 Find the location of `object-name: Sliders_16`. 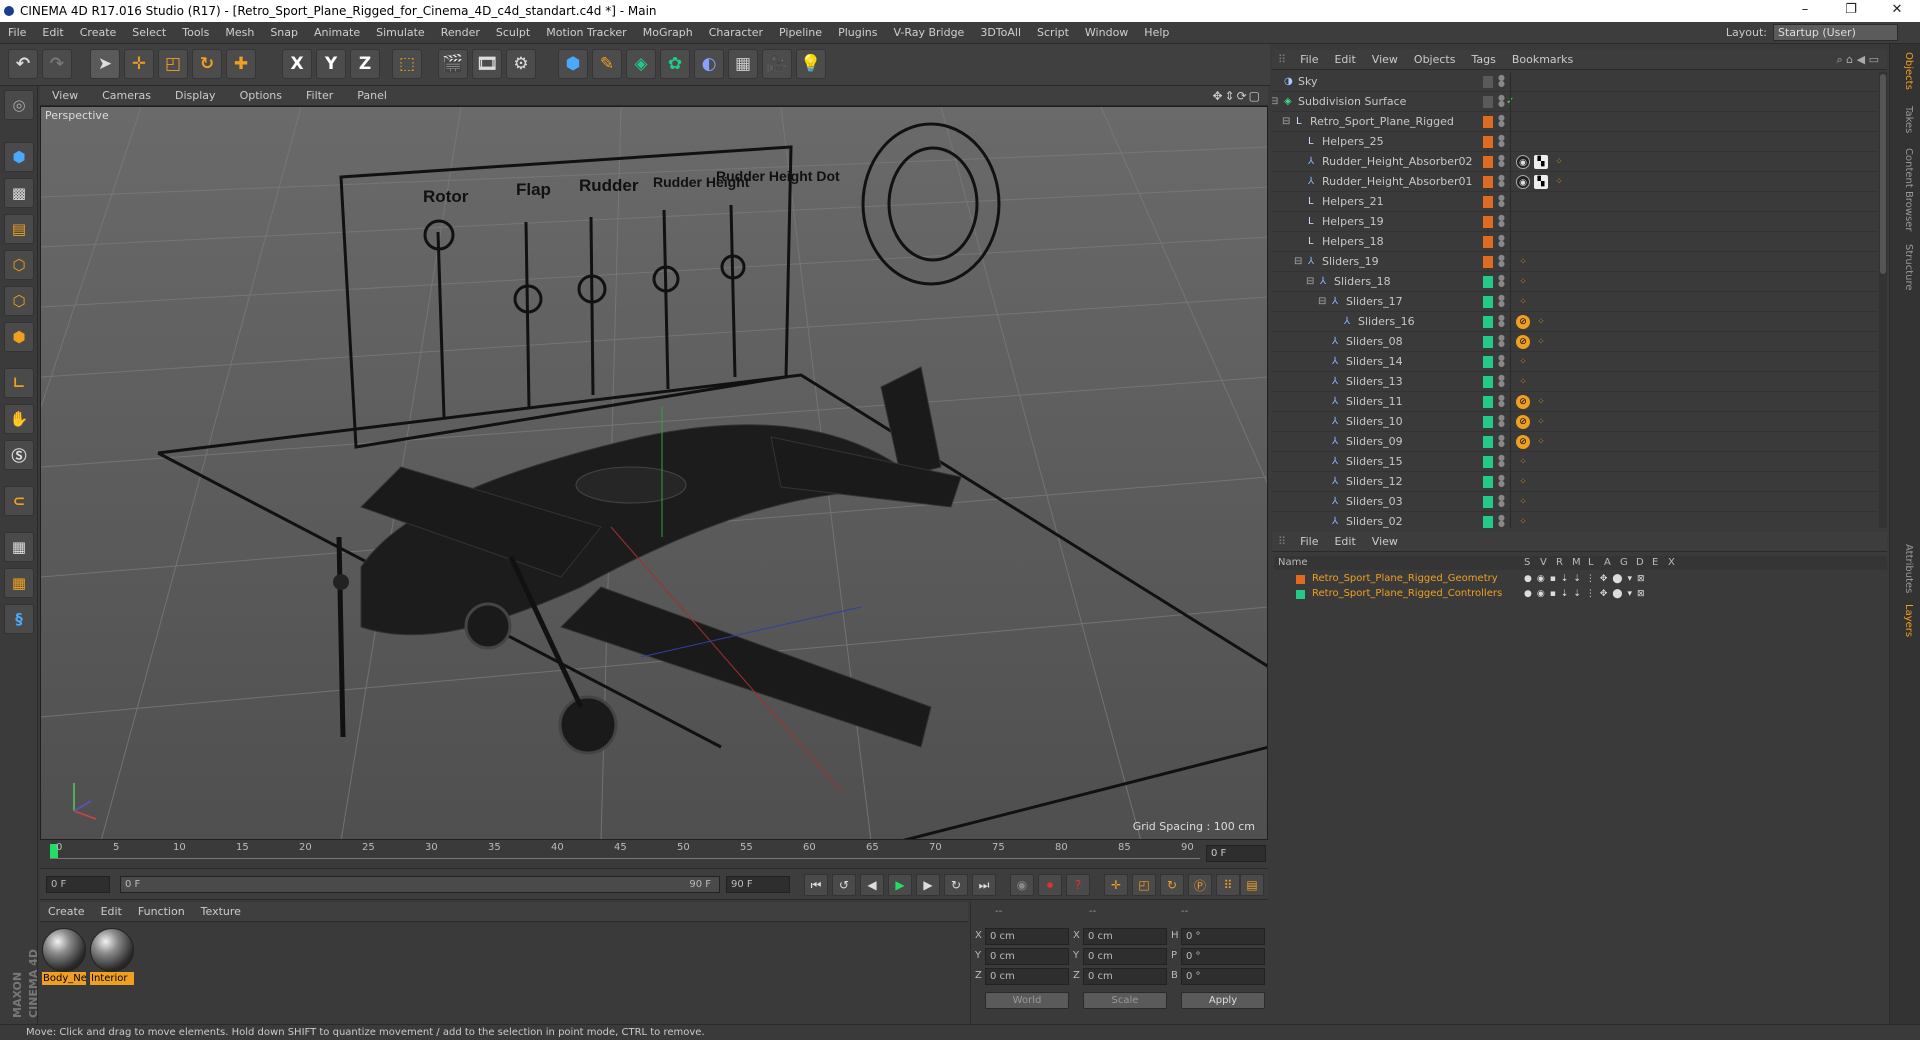

object-name: Sliders_16 is located at coordinates (1386, 321).